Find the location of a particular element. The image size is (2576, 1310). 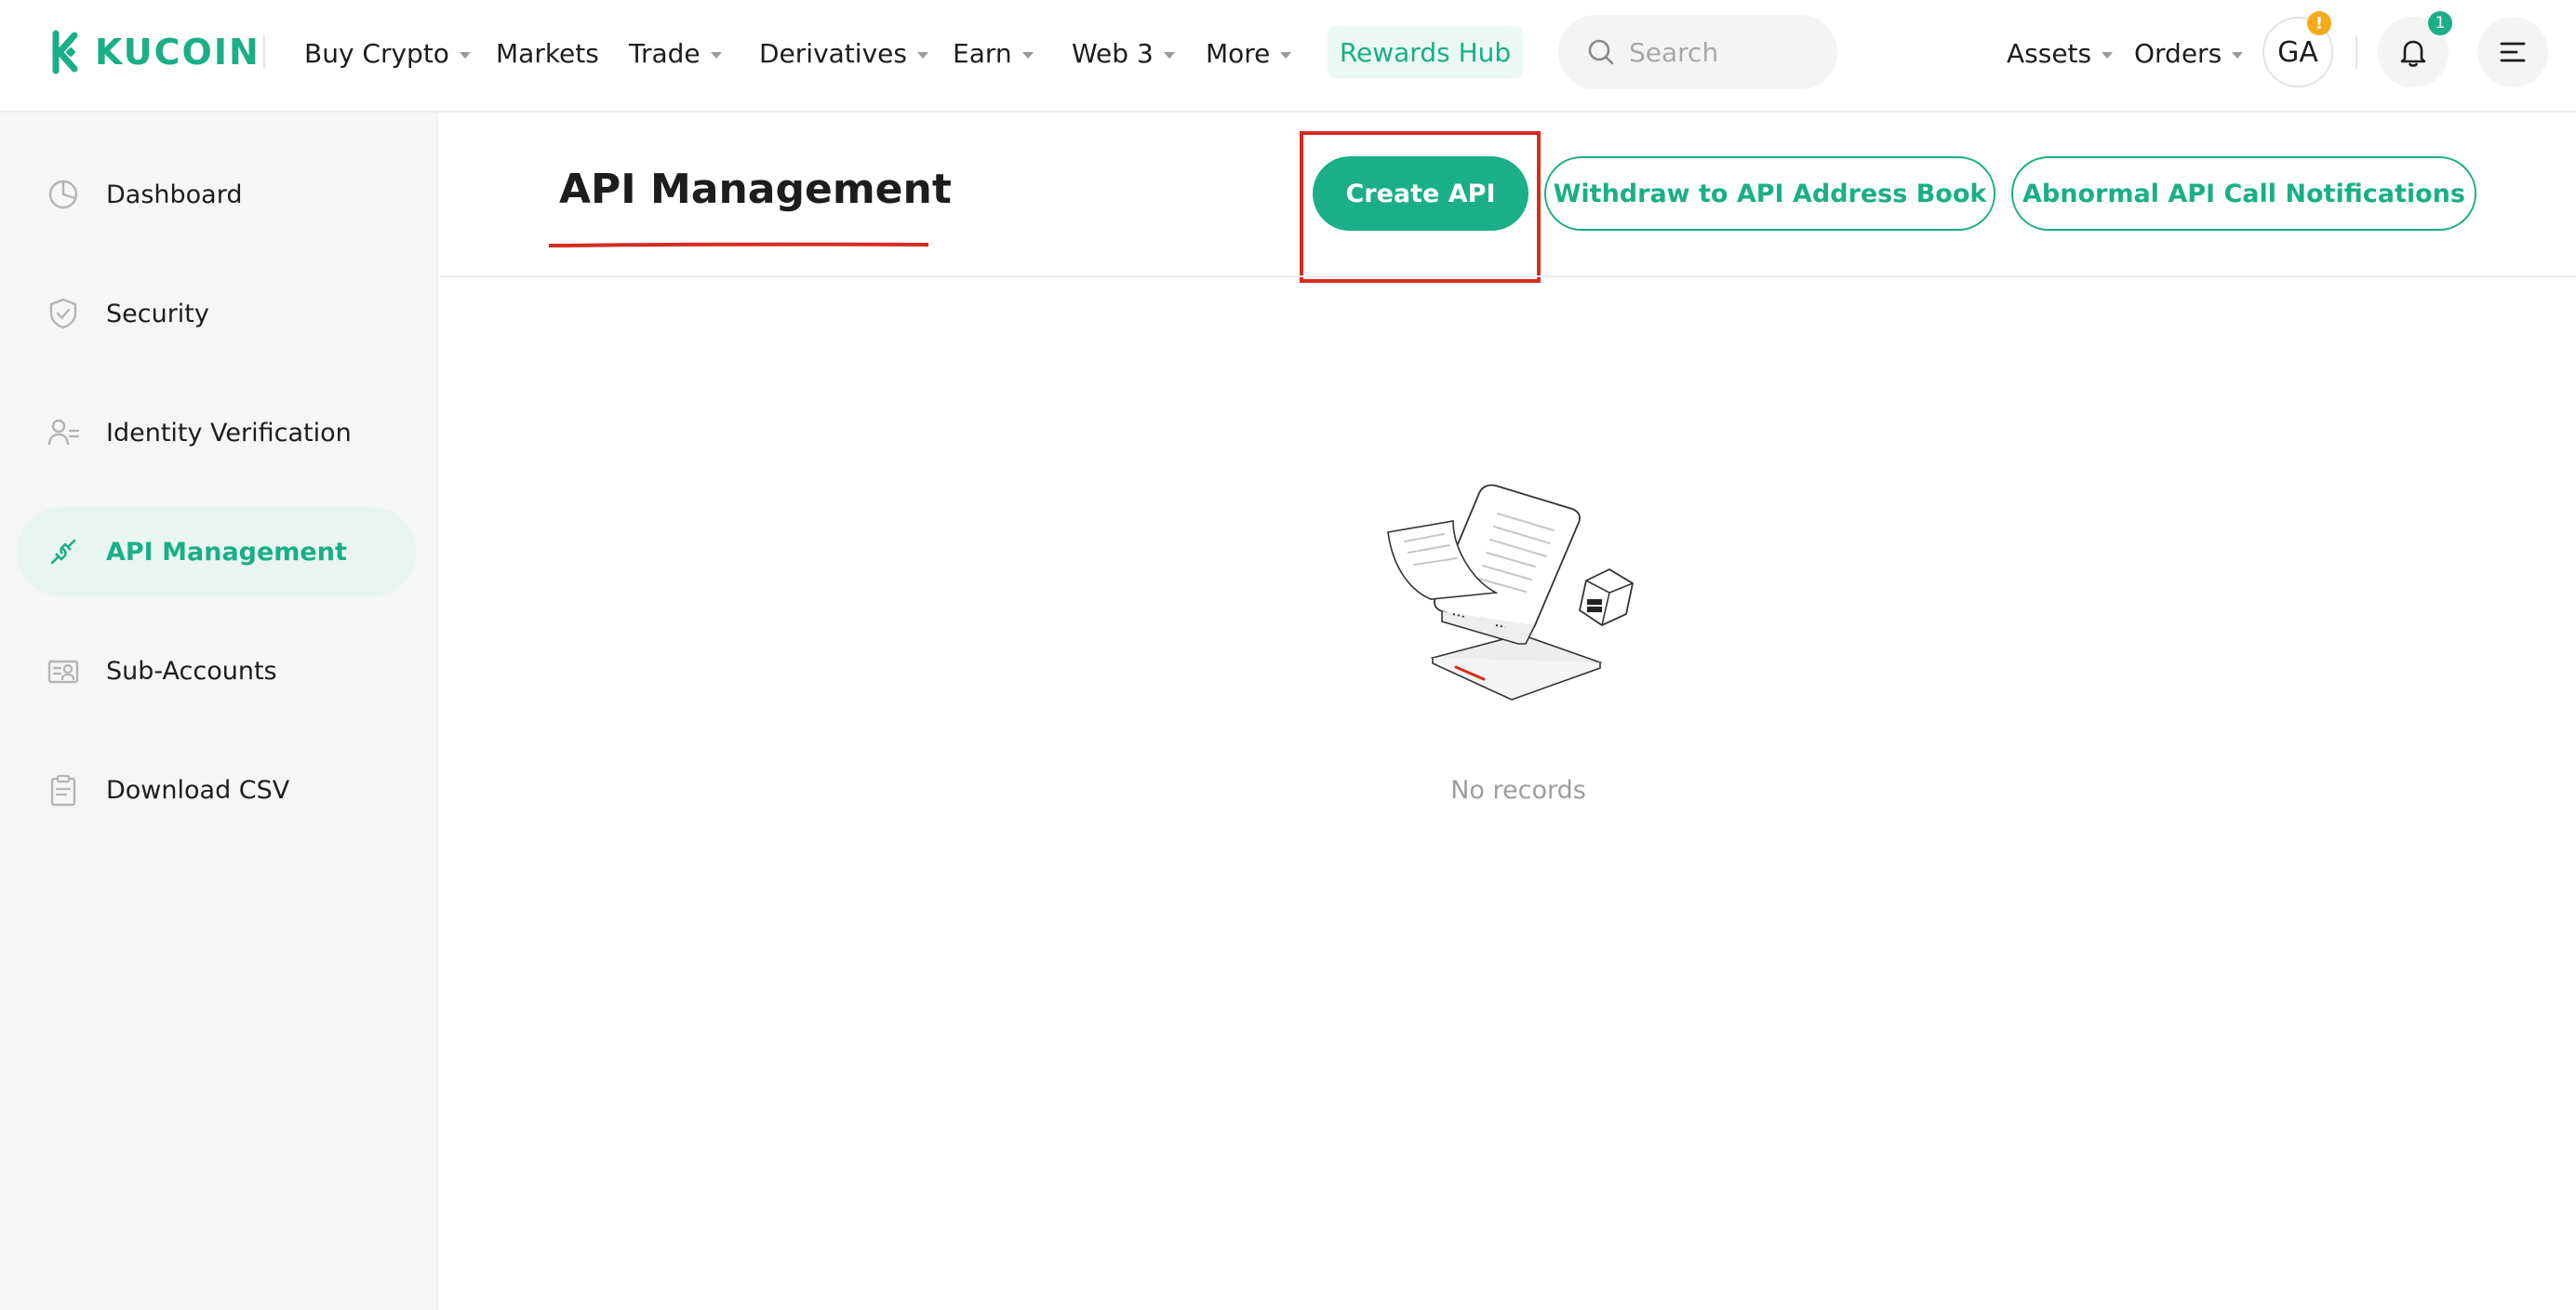

sidebar-item-label: Security is located at coordinates (157, 313).